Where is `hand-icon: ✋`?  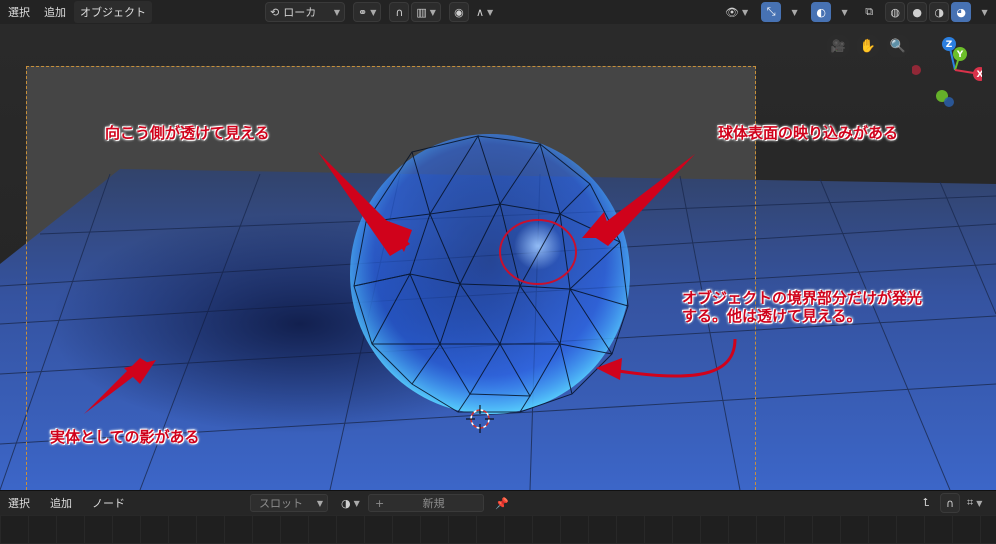
hand-icon: ✋ is located at coordinates (868, 46).